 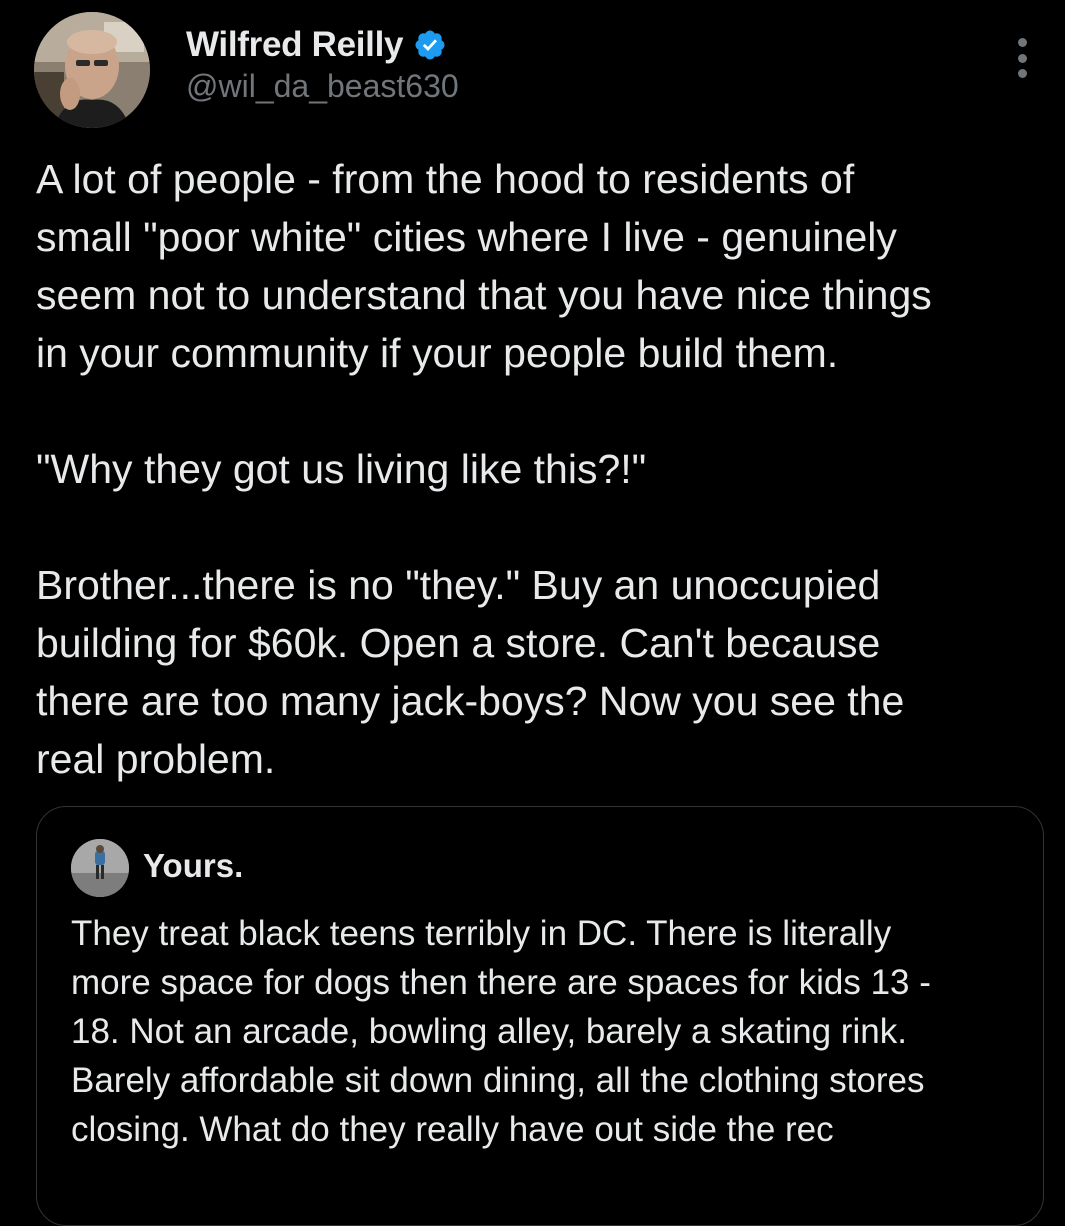 I want to click on quoted-avatar-photo-icon, so click(x=100, y=868).